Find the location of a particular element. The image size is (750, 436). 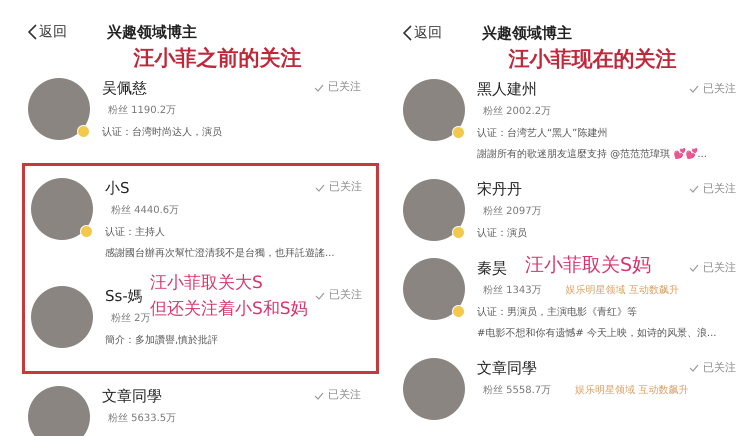

user-description: 认证：台湾时尚达人，演员 is located at coordinates (162, 133).